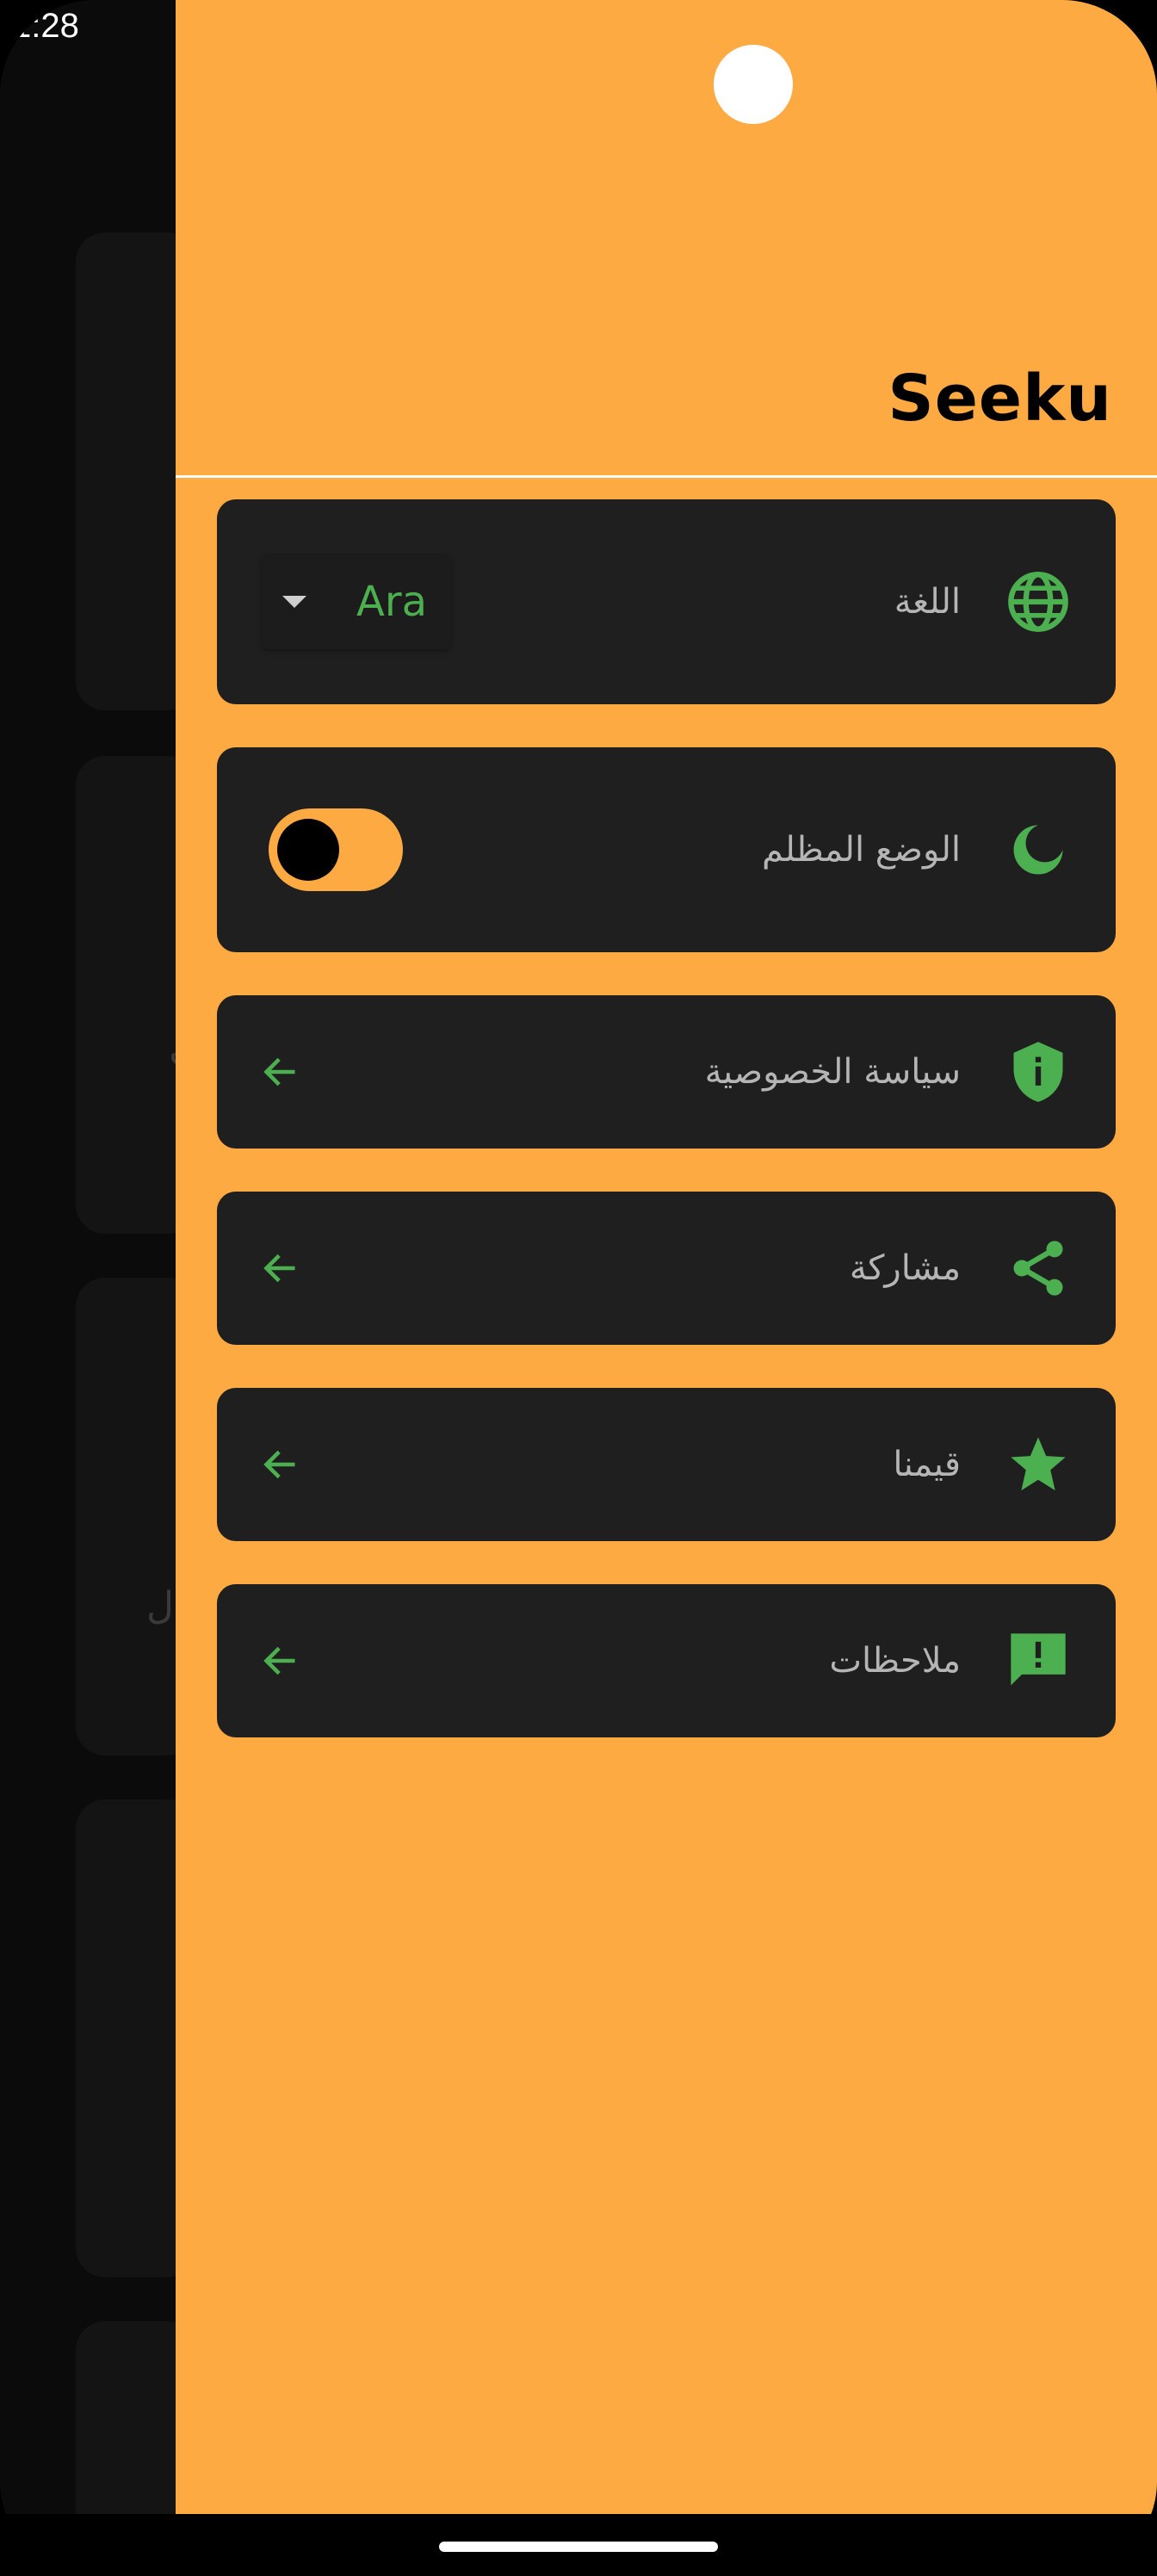  What do you see at coordinates (666, 601) in the screenshot?
I see `language-setting-card: اللغة Ara` at bounding box center [666, 601].